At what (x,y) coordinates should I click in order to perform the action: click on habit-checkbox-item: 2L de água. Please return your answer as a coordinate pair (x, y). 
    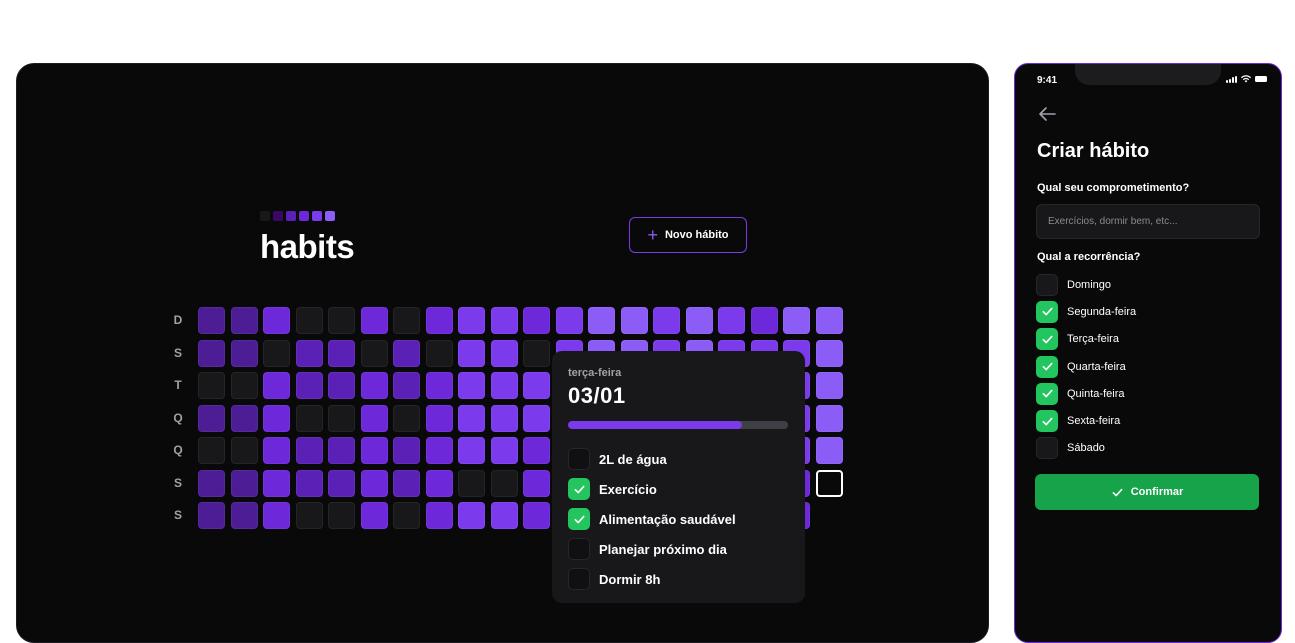
    Looking at the image, I should click on (678, 459).